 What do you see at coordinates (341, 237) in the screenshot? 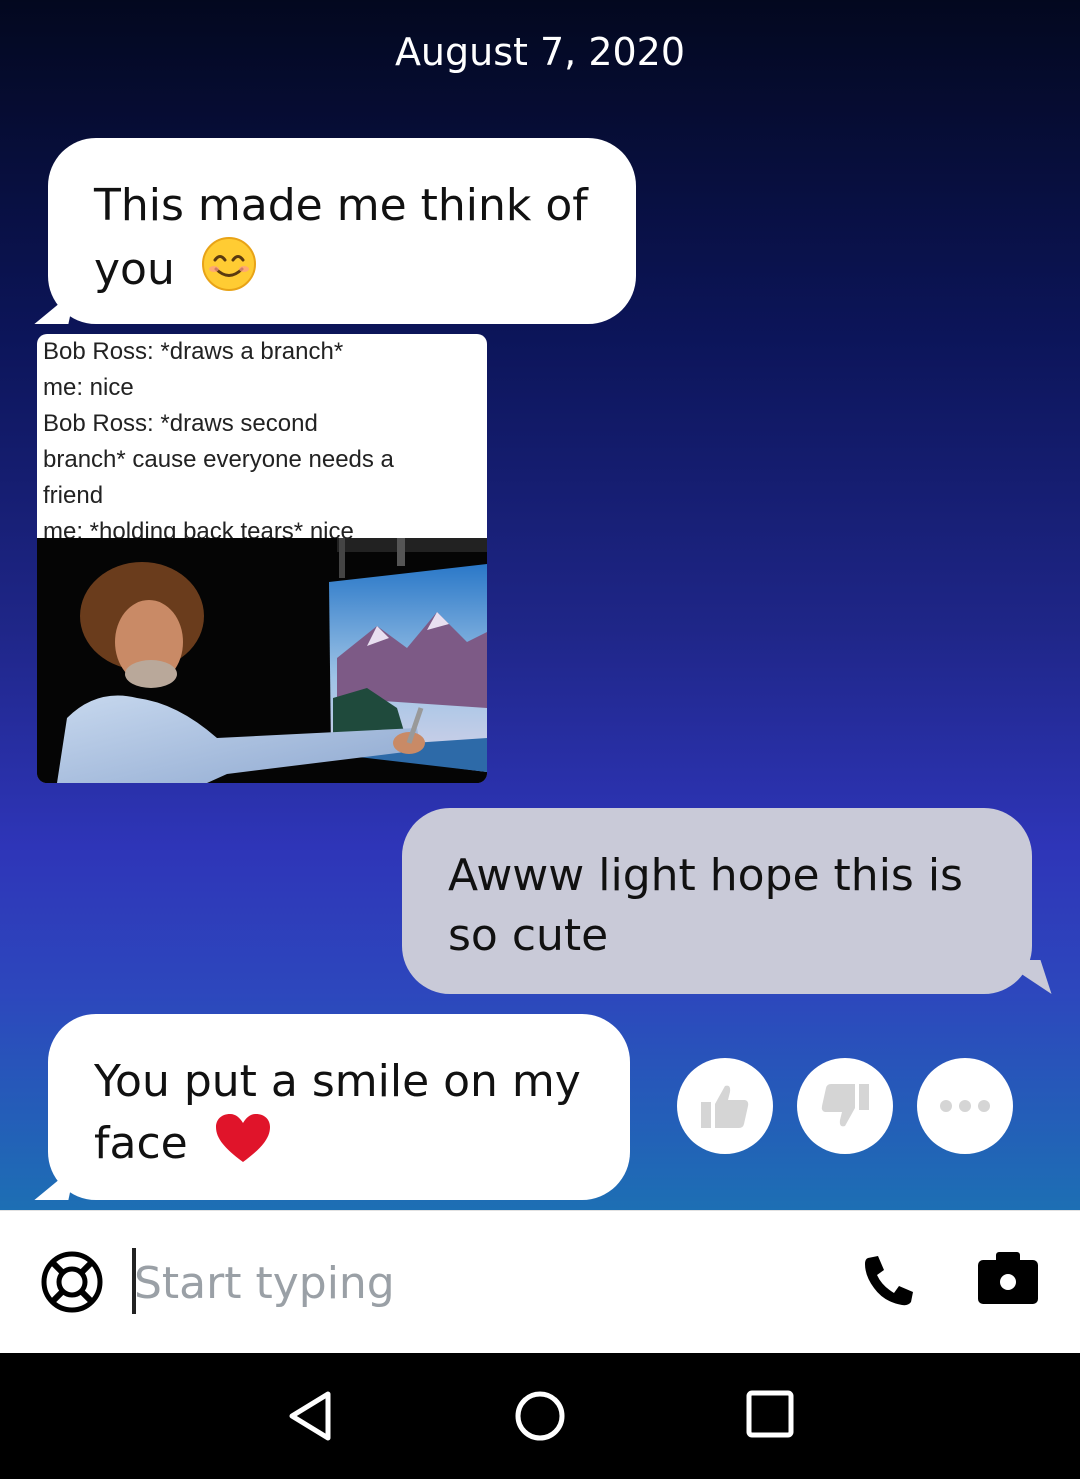
I see `message-text: This made me think of you` at bounding box center [341, 237].